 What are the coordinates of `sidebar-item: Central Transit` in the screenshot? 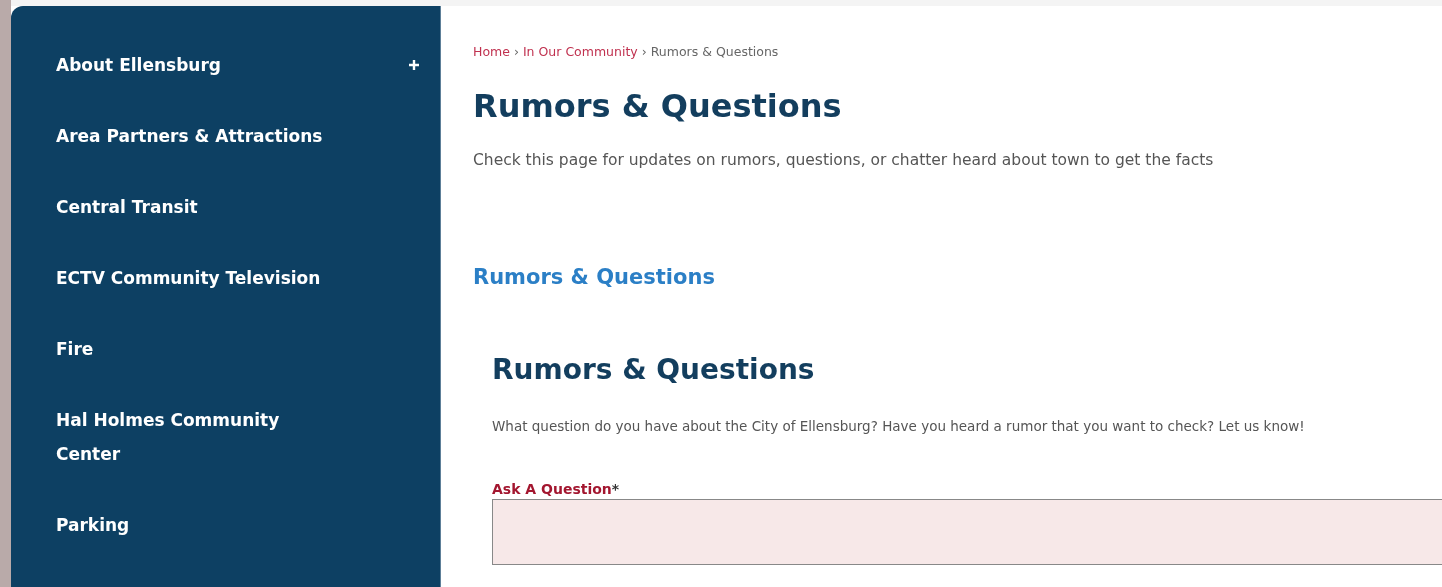 It's located at (196, 207).